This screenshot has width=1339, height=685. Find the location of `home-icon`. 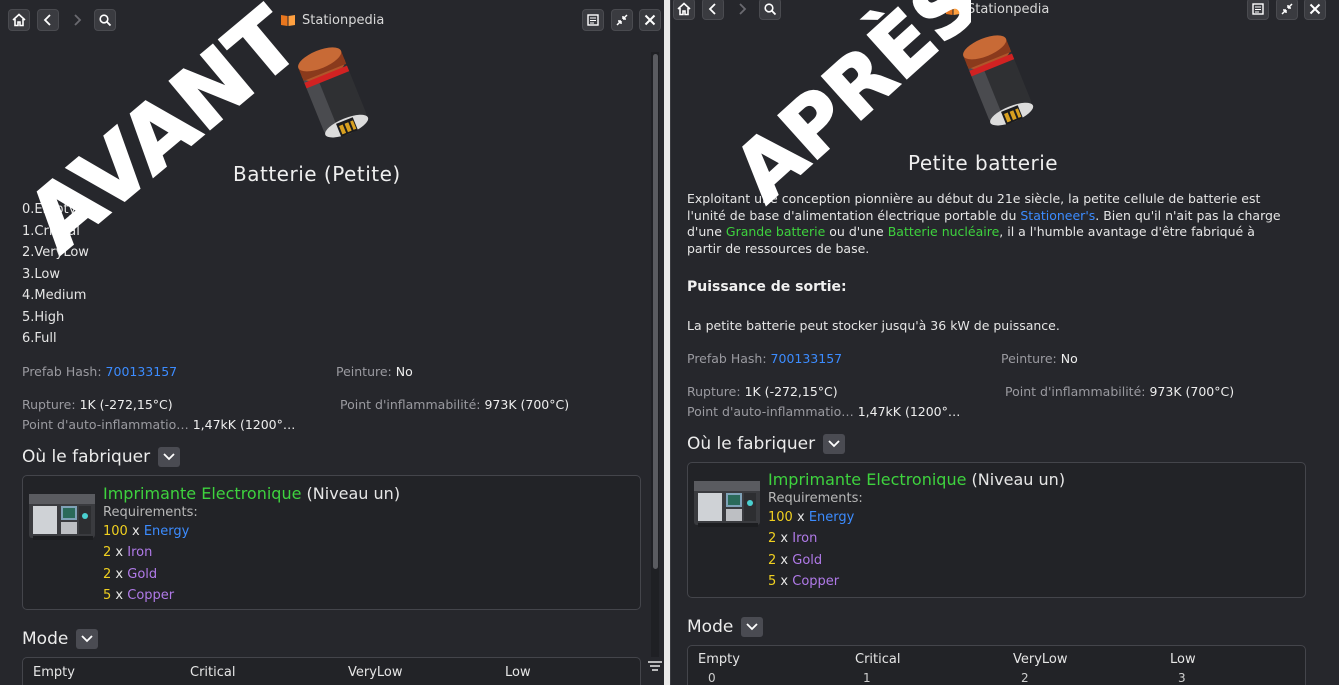

home-icon is located at coordinates (684, 9).